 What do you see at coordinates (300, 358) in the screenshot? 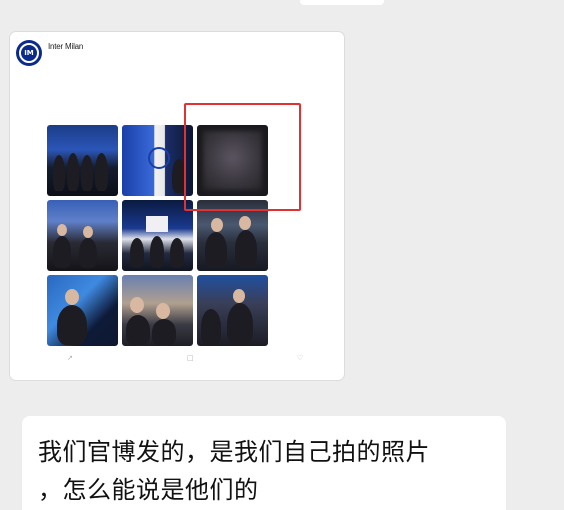
I see `like-icon: ♡` at bounding box center [300, 358].